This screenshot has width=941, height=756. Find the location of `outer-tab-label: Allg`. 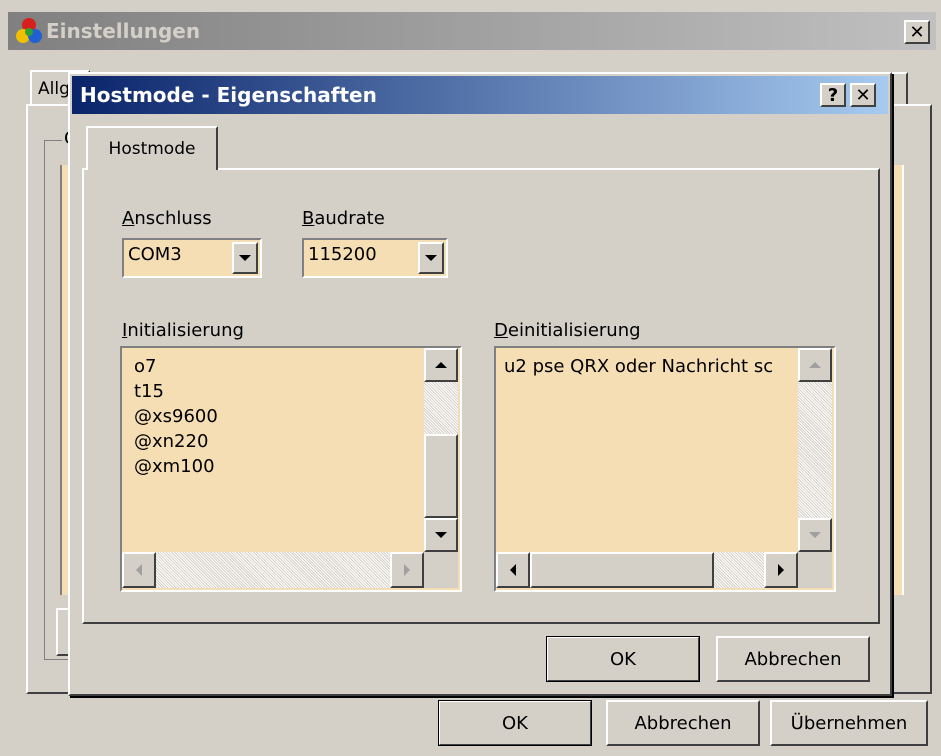

outer-tab-label: Allg is located at coordinates (54, 89).